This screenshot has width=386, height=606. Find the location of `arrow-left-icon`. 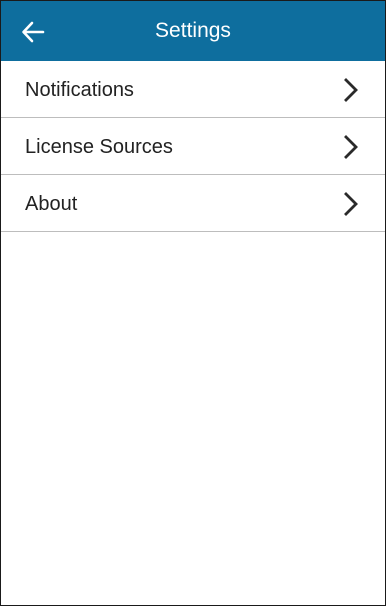

arrow-left-icon is located at coordinates (33, 32).